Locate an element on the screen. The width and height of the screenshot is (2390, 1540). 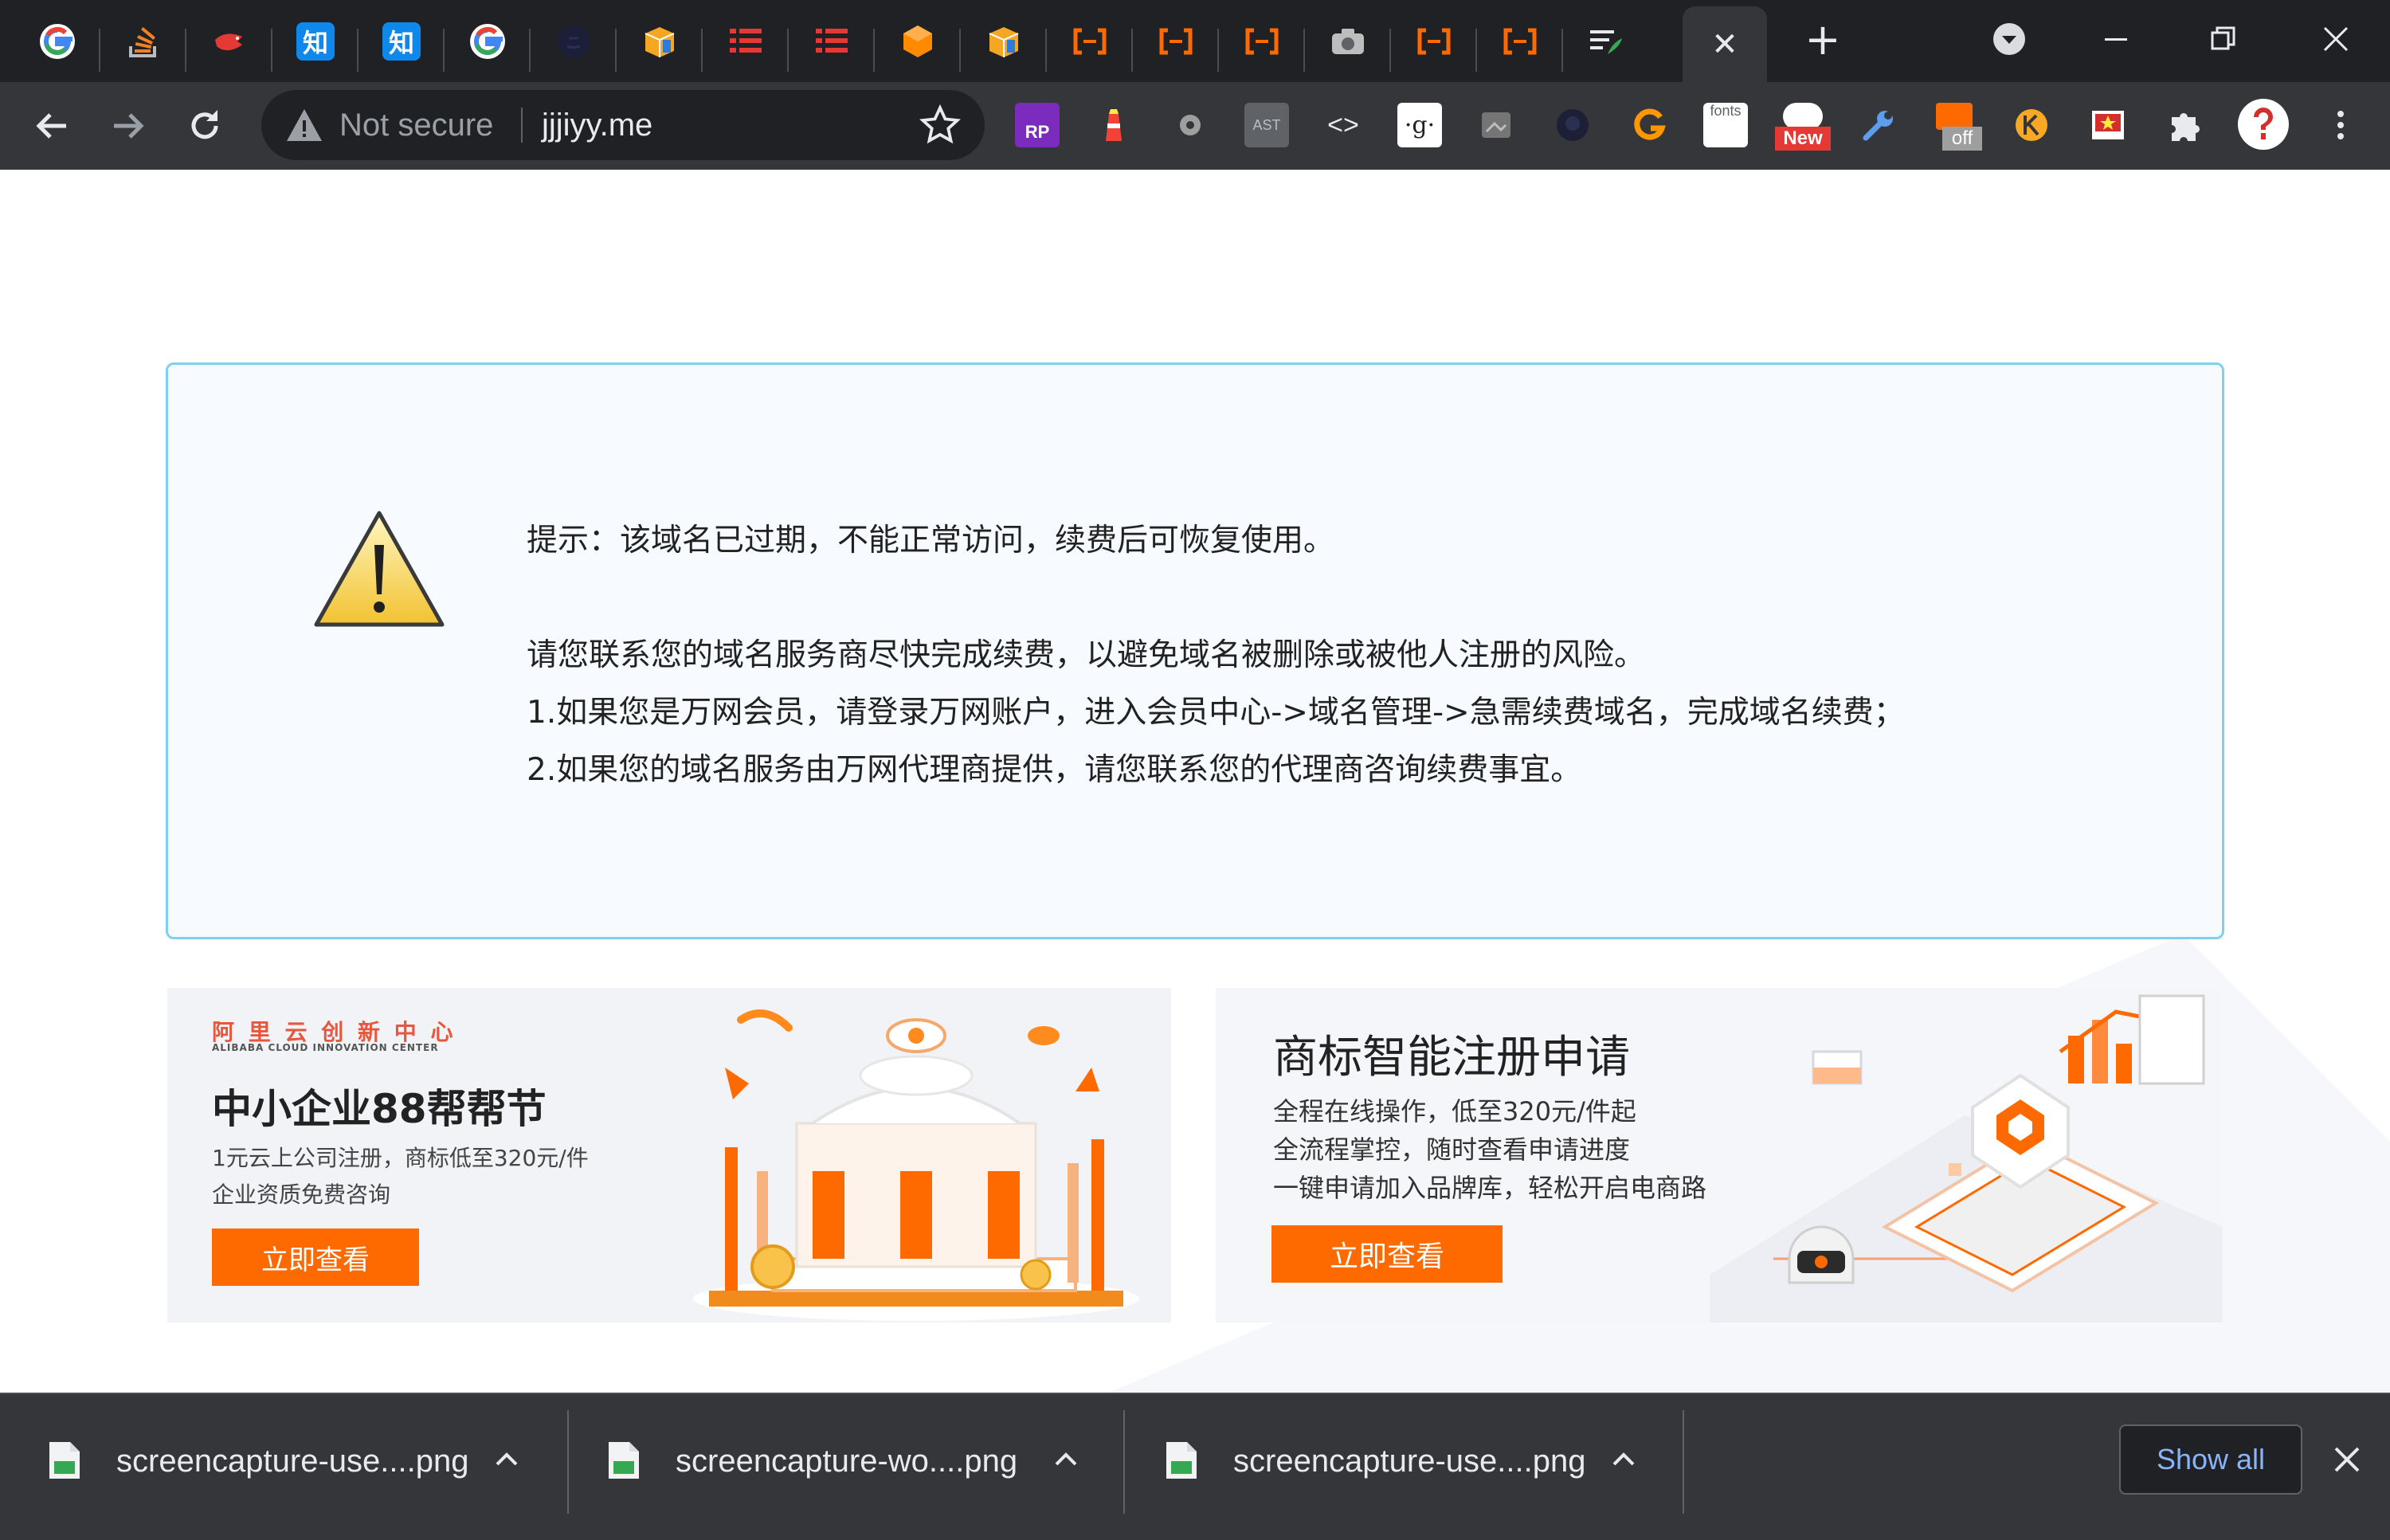
notice-line: 请您联系您的域名服务商尽快完成续费，以避免域名被删除或被他人注册的风险。 is located at coordinates (1086, 655).